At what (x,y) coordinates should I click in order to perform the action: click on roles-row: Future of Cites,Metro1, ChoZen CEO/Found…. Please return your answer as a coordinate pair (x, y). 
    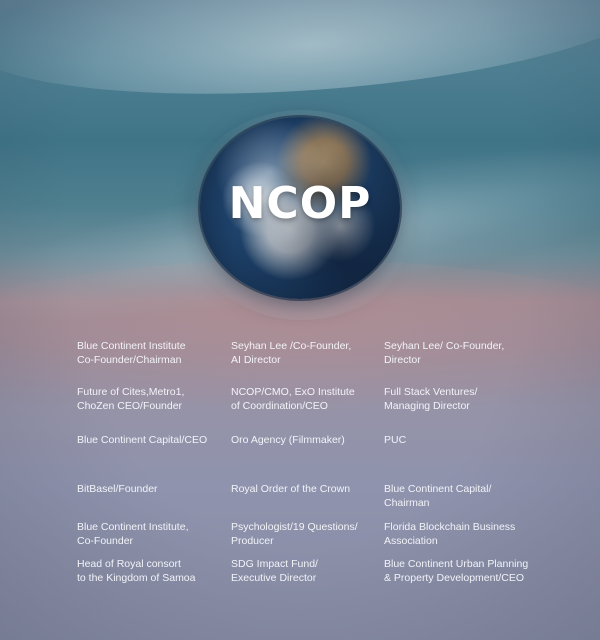
    Looking at the image, I should click on (312, 409).